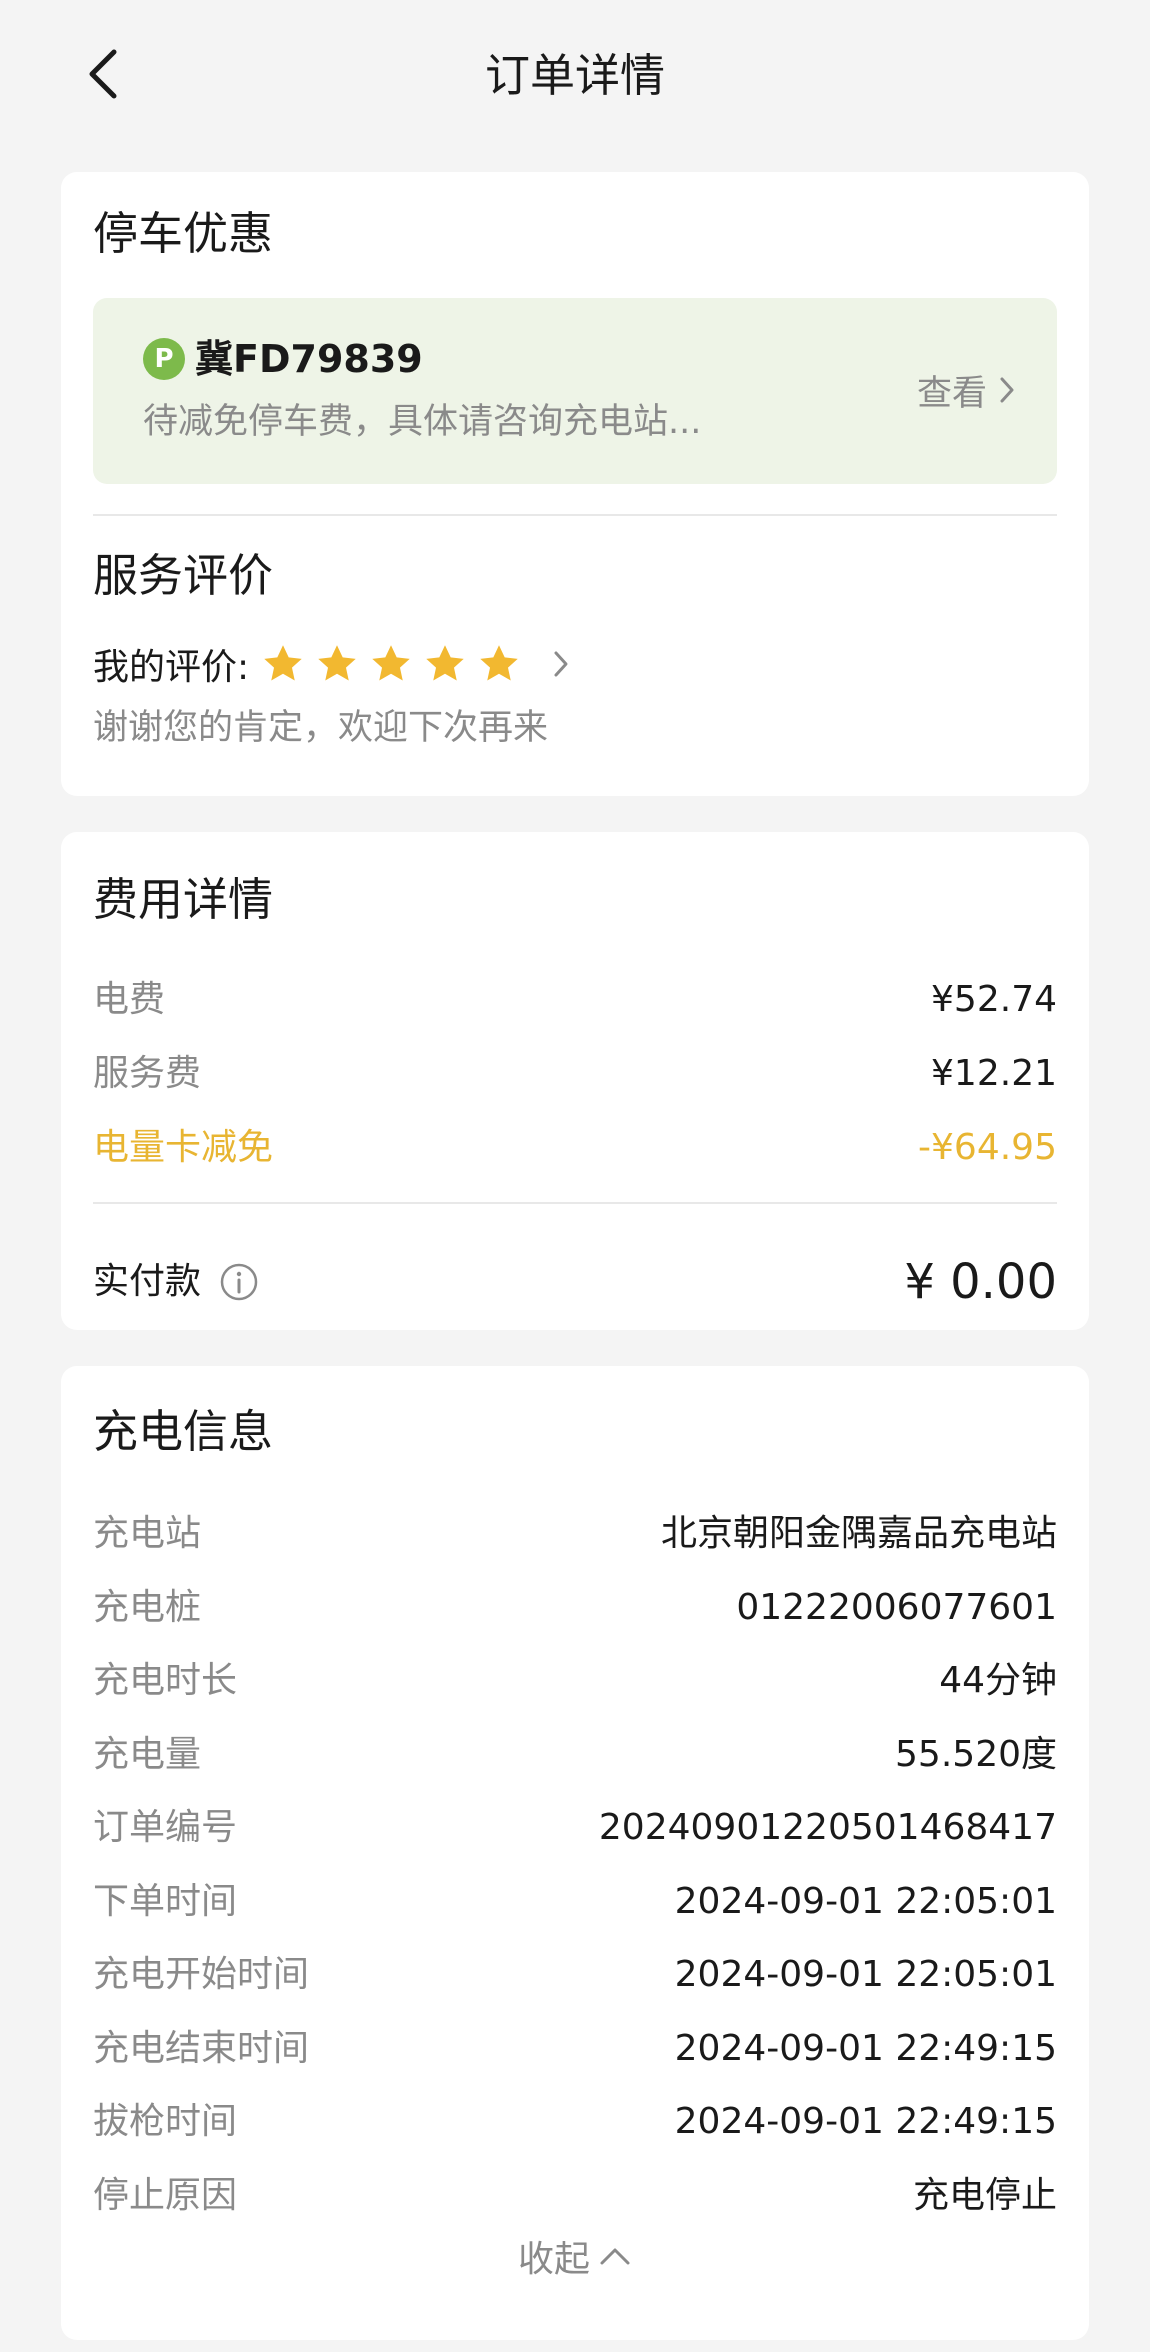 The image size is (1150, 2352). I want to click on fee-value: -¥64.95, so click(987, 1147).